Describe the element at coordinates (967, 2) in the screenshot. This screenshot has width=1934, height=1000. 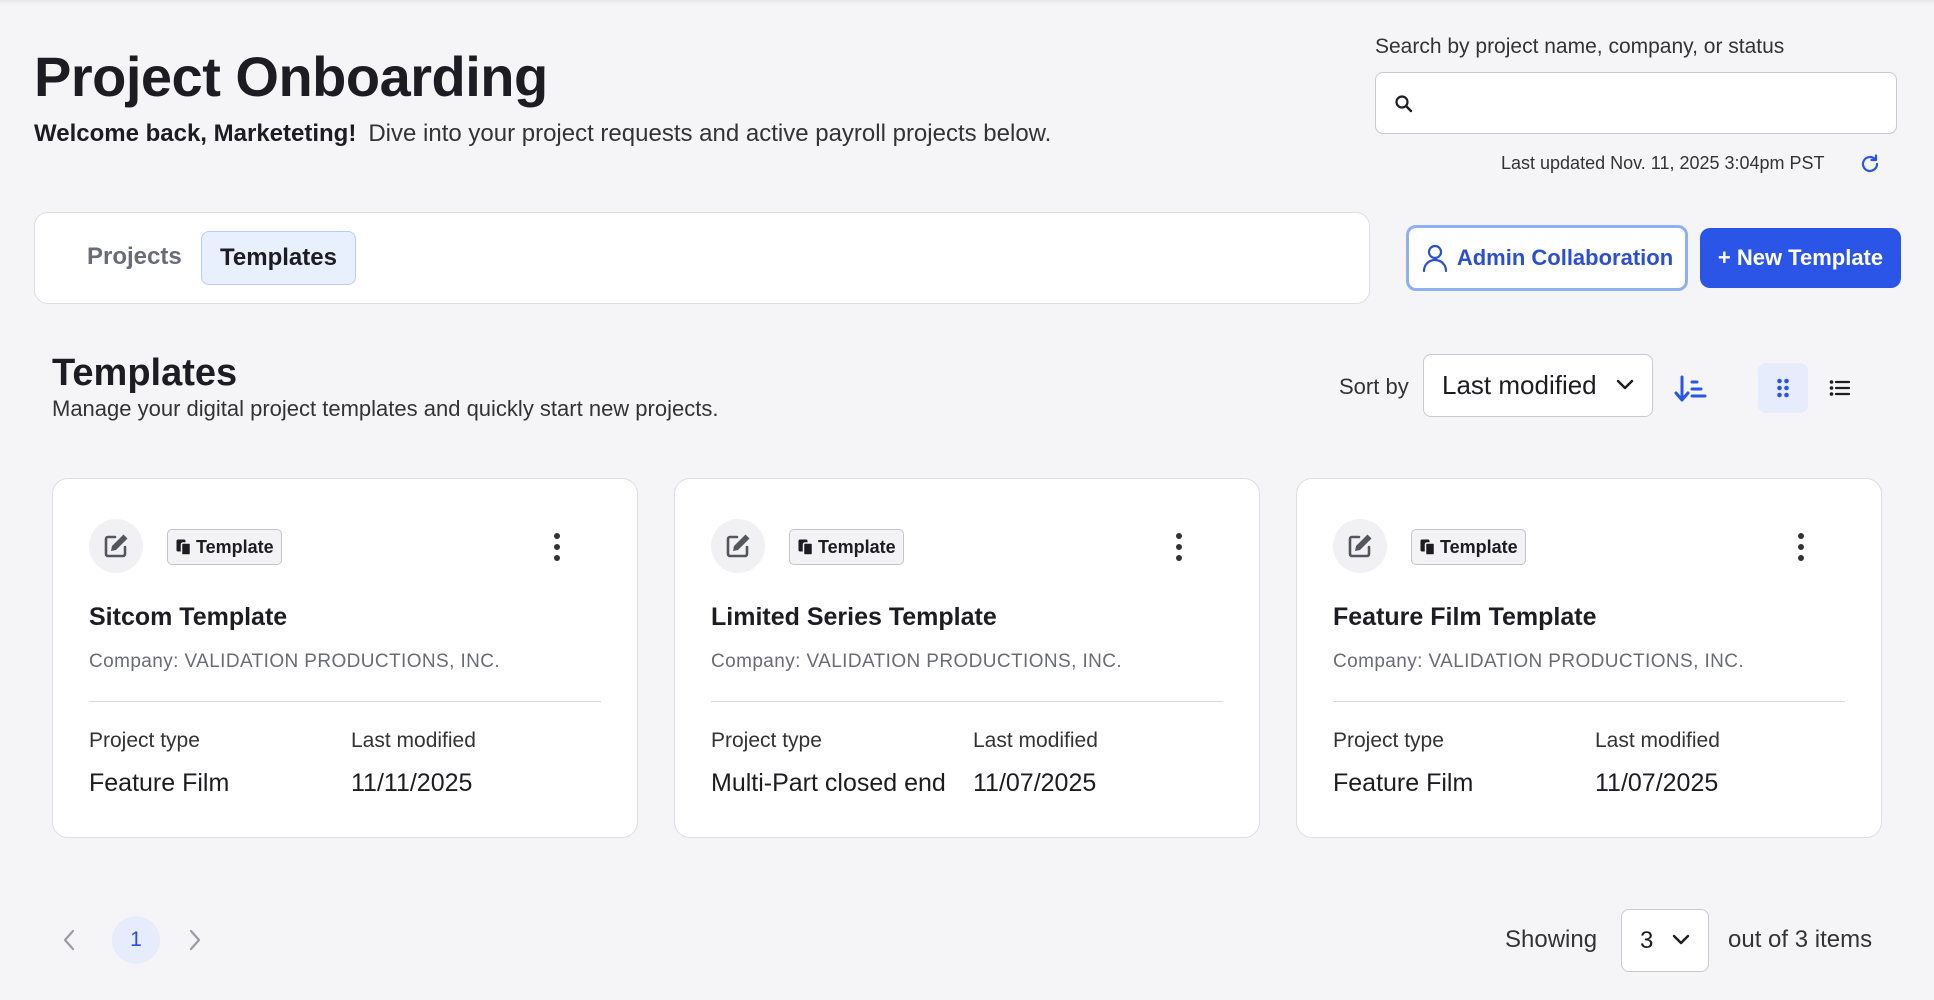
I see `top-shadow` at that location.